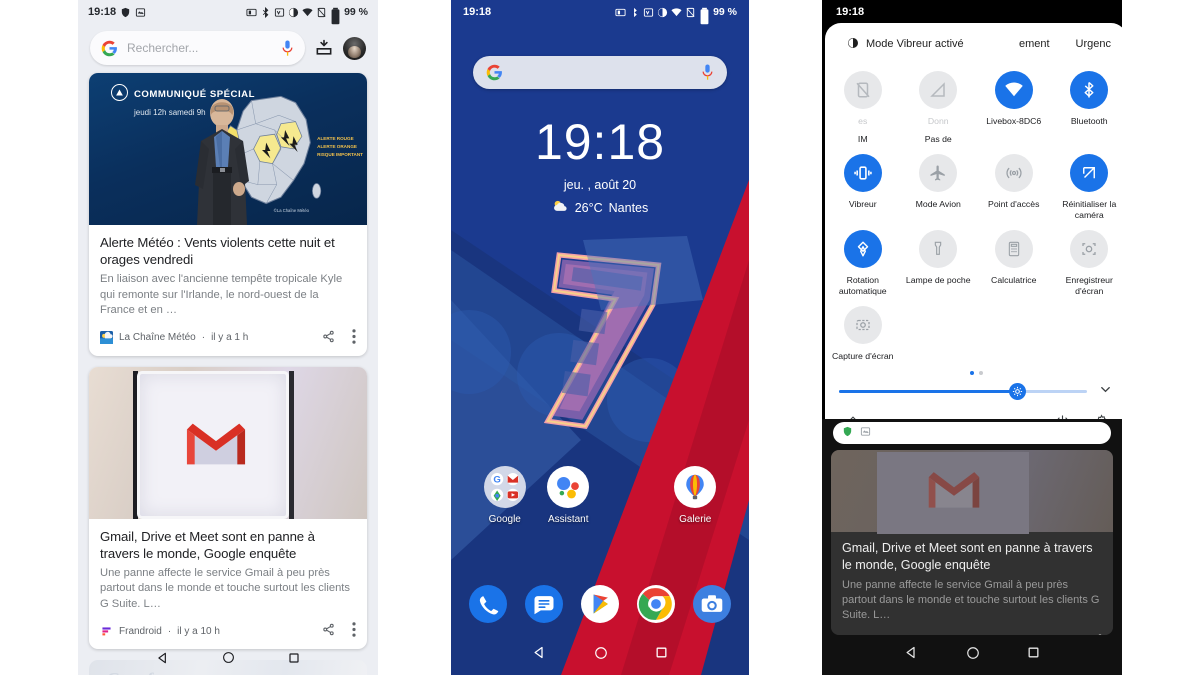 The image size is (1200, 675). I want to click on card-footer: Frandroid · il y a 10 h, so click(228, 631).